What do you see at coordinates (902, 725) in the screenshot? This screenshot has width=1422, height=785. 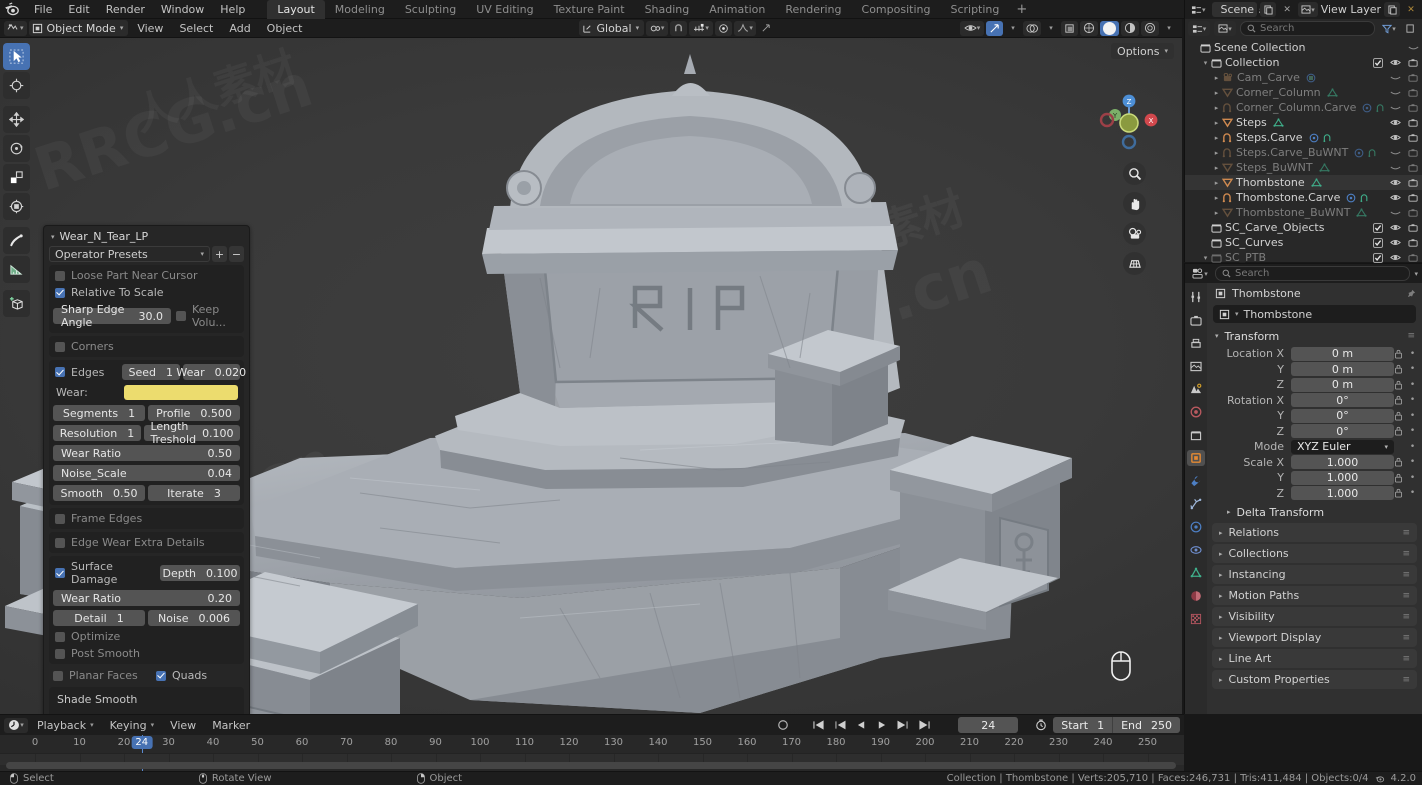 I see `next-keyframe-button` at bounding box center [902, 725].